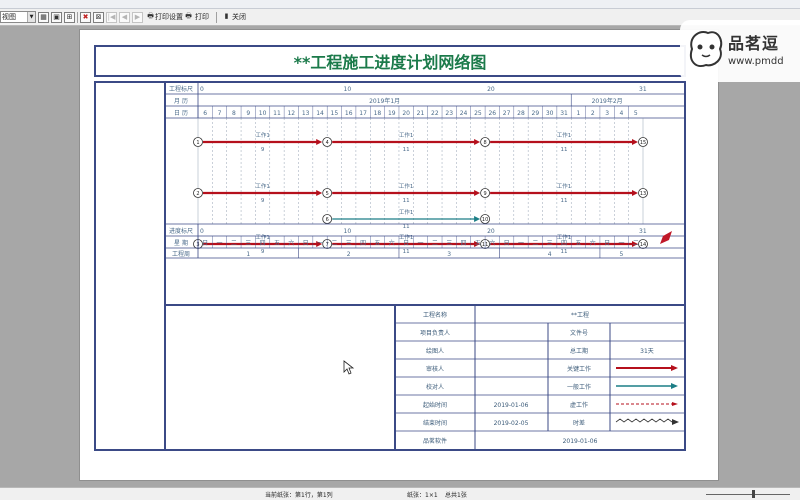  I want to click on legend-normal-line, so click(647, 386).